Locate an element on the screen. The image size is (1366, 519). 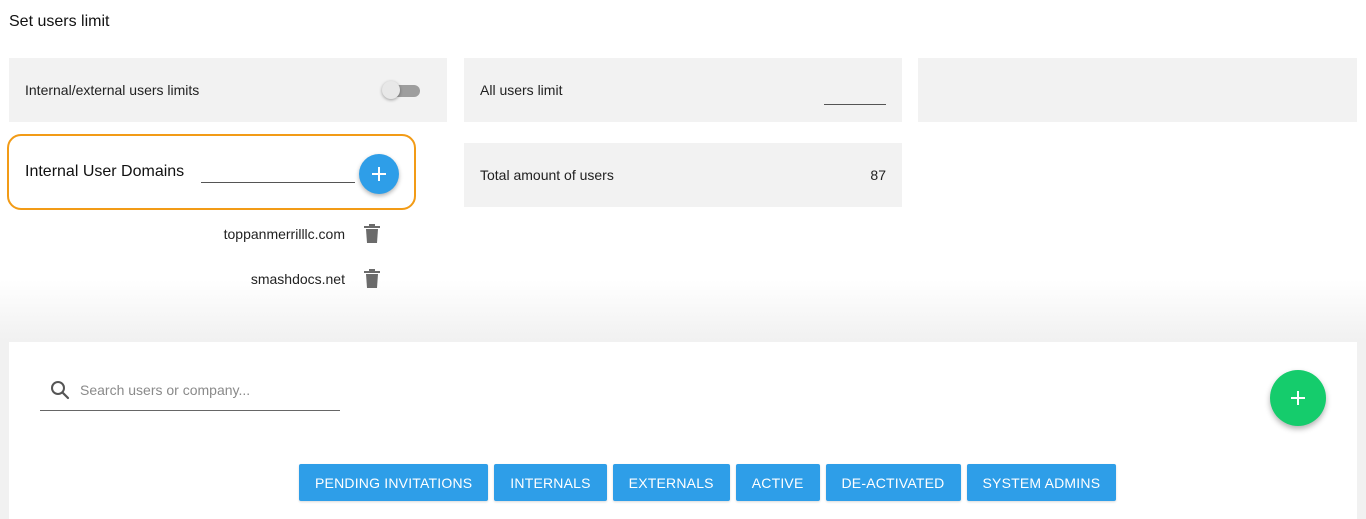
all-users-limit-input is located at coordinates (855, 96).